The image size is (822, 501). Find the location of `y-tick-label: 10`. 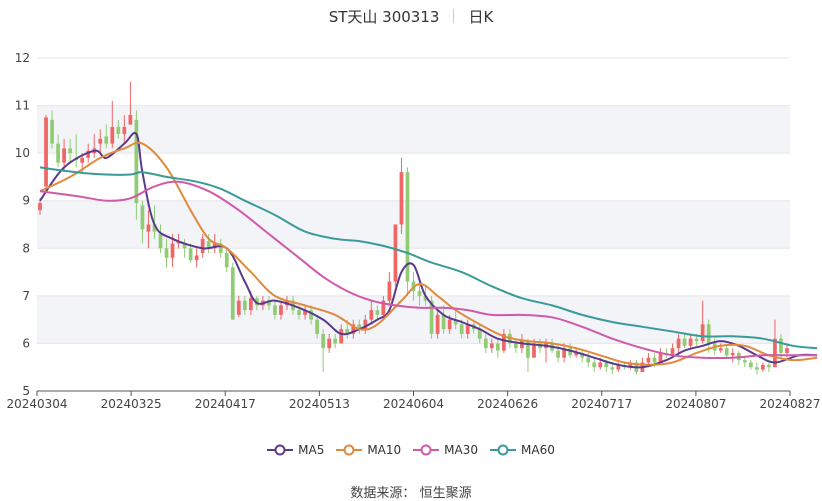

y-tick-label: 10 is located at coordinates (22, 153).